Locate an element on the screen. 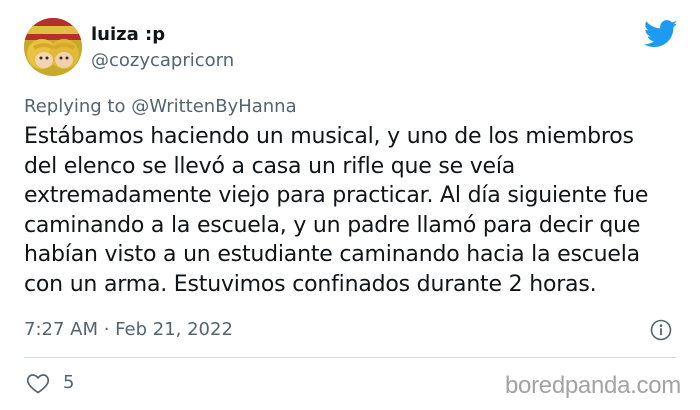 The width and height of the screenshot is (700, 410). replying-to: Replying to @WrittenByHanna is located at coordinates (160, 107).